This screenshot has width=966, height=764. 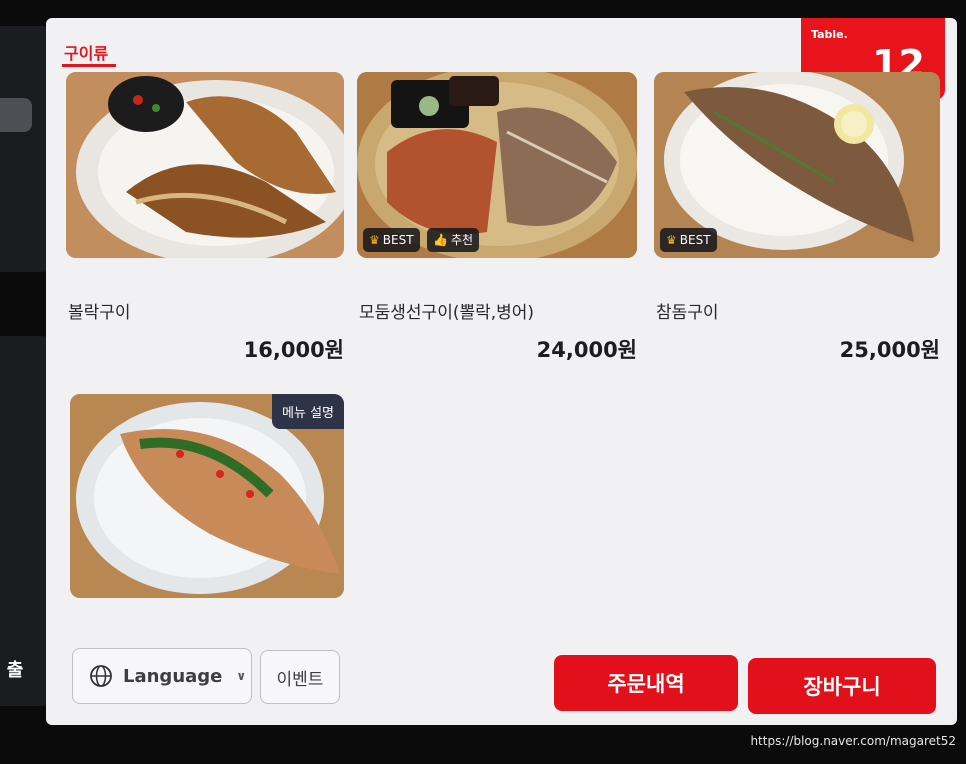 What do you see at coordinates (241, 676) in the screenshot?
I see `chevron-down-icon: ∨` at bounding box center [241, 676].